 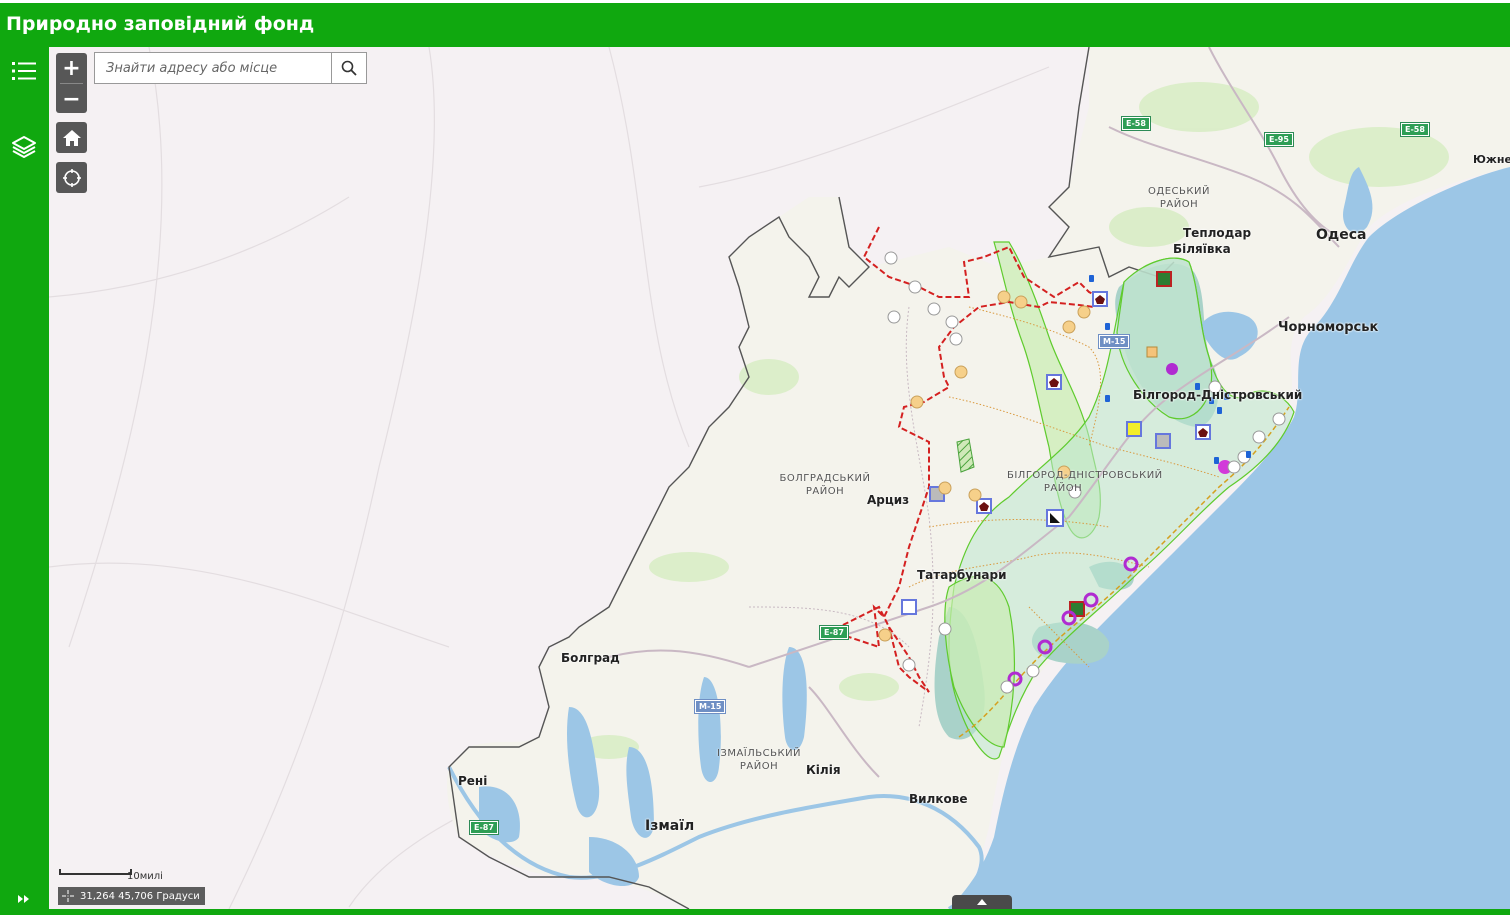 I want to click on label-bolhrad: Болград, so click(x=590, y=658).